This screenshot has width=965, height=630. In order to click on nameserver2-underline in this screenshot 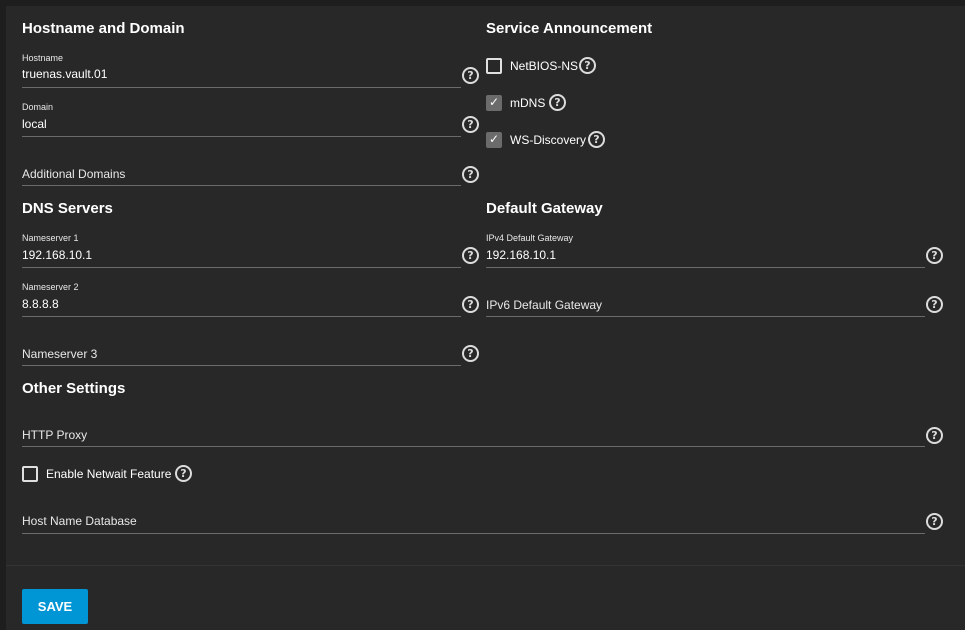, I will do `click(241, 316)`.